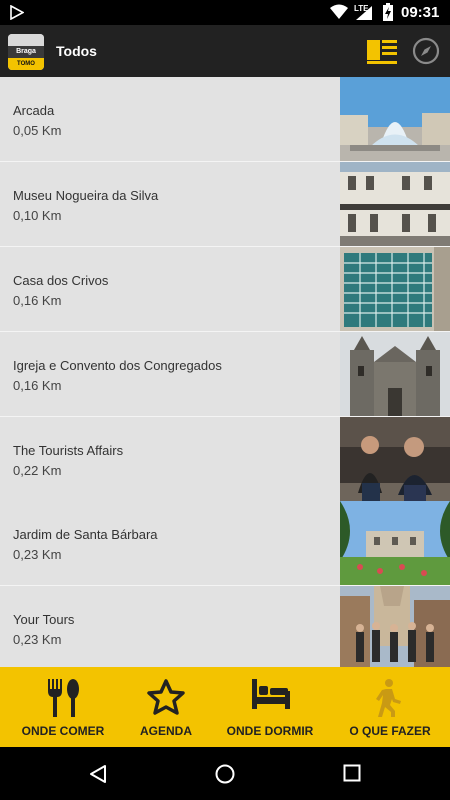 This screenshot has width=450, height=800. I want to click on category-label: AGENDA, so click(165, 731).